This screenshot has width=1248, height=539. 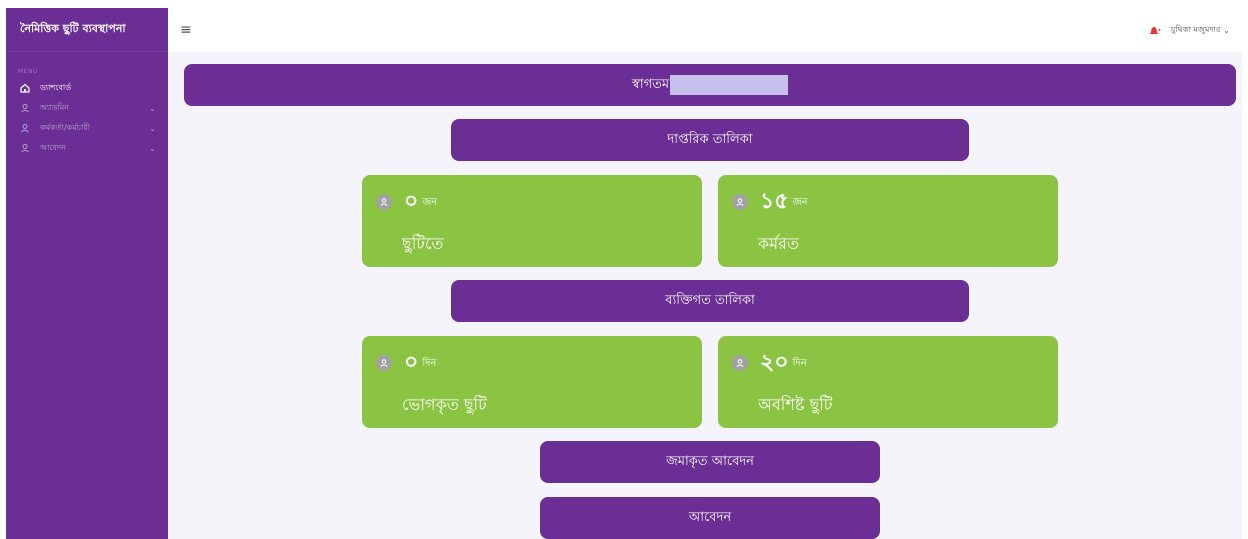 What do you see at coordinates (532, 382) in the screenshot?
I see `leave-taken-card: ০ দিন ভোগকৃত ছুটি` at bounding box center [532, 382].